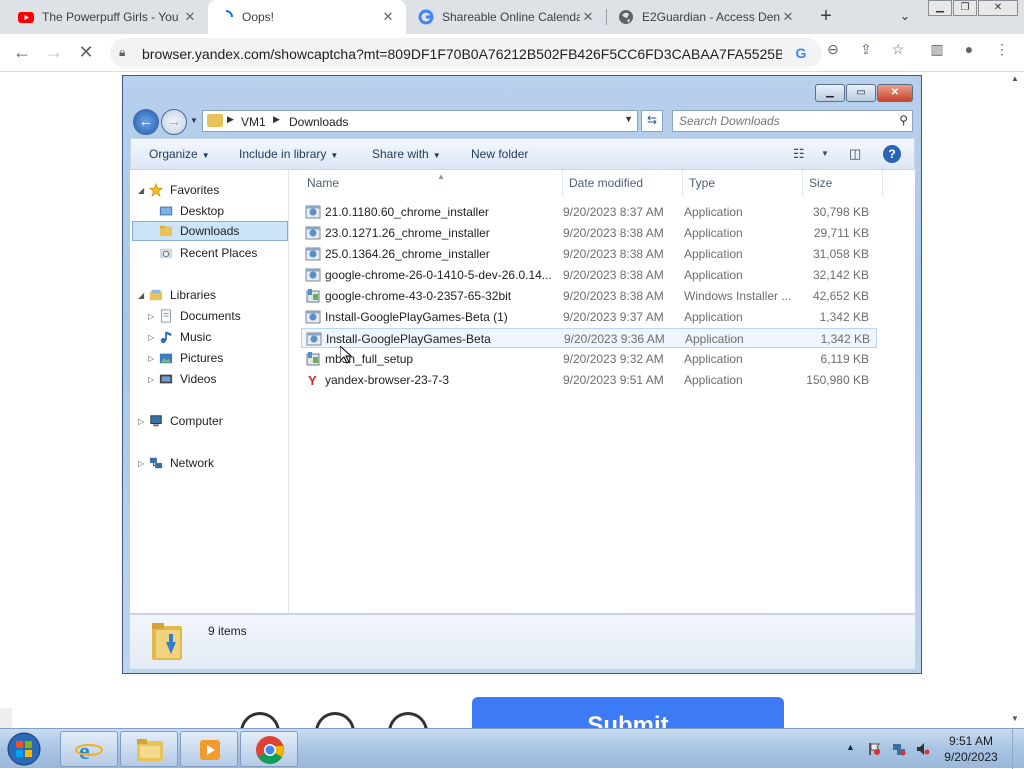 This screenshot has height=769, width=1024. I want to click on forward-arrow-icon: →, so click(54, 53).